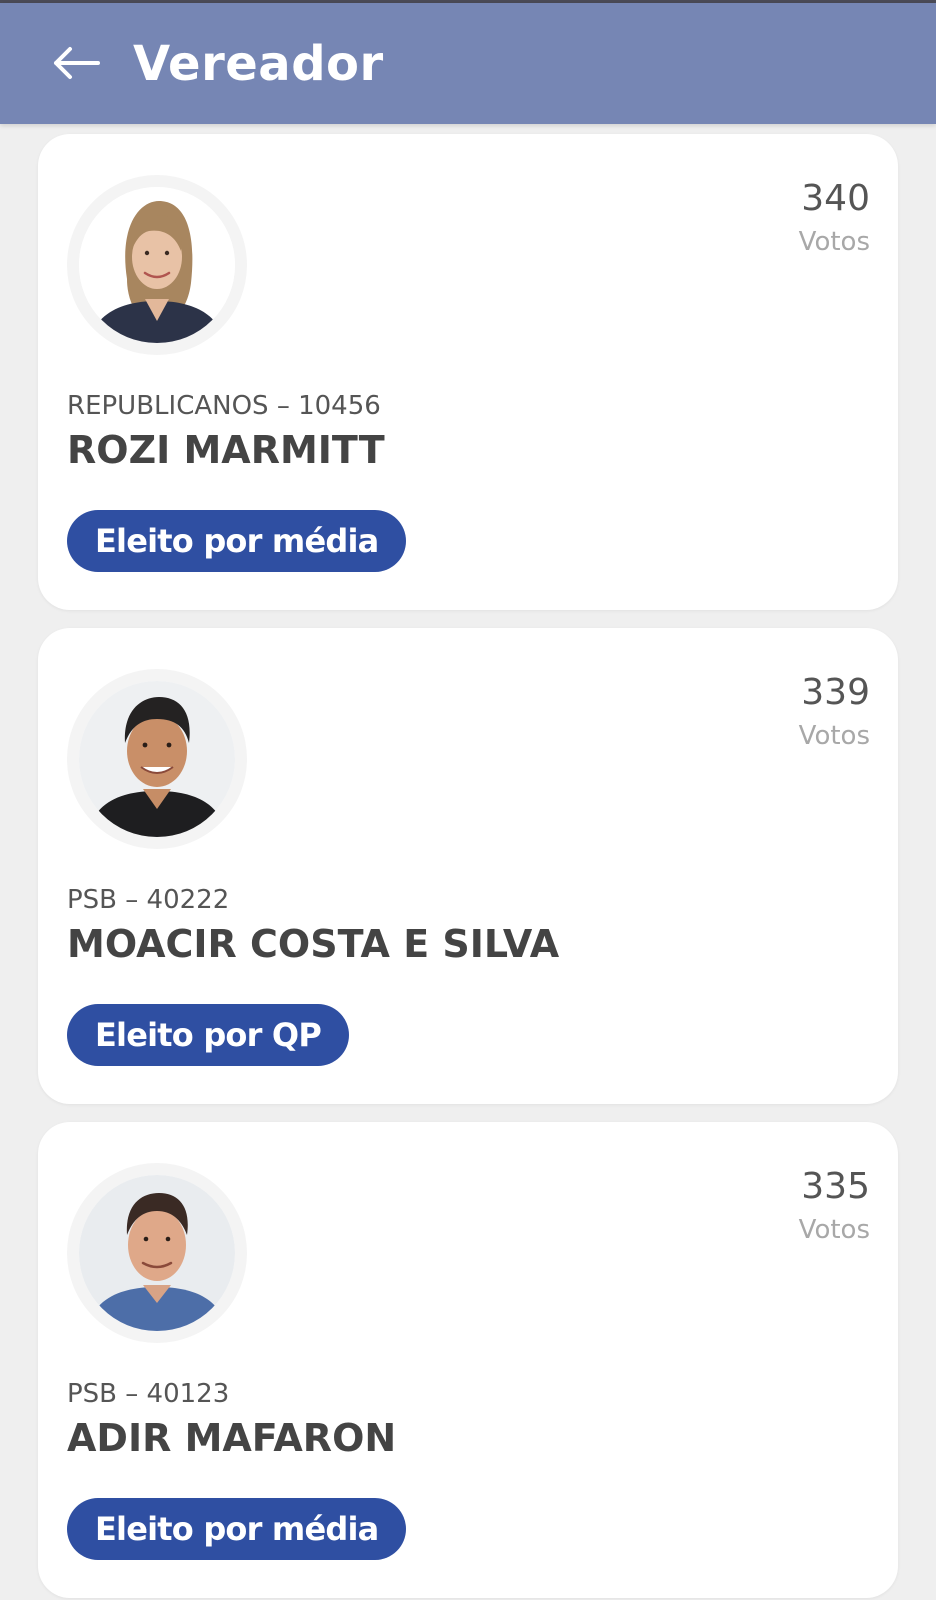 The width and height of the screenshot is (936, 1600). Describe the element at coordinates (258, 64) in the screenshot. I see `page-title: Vereador` at that location.